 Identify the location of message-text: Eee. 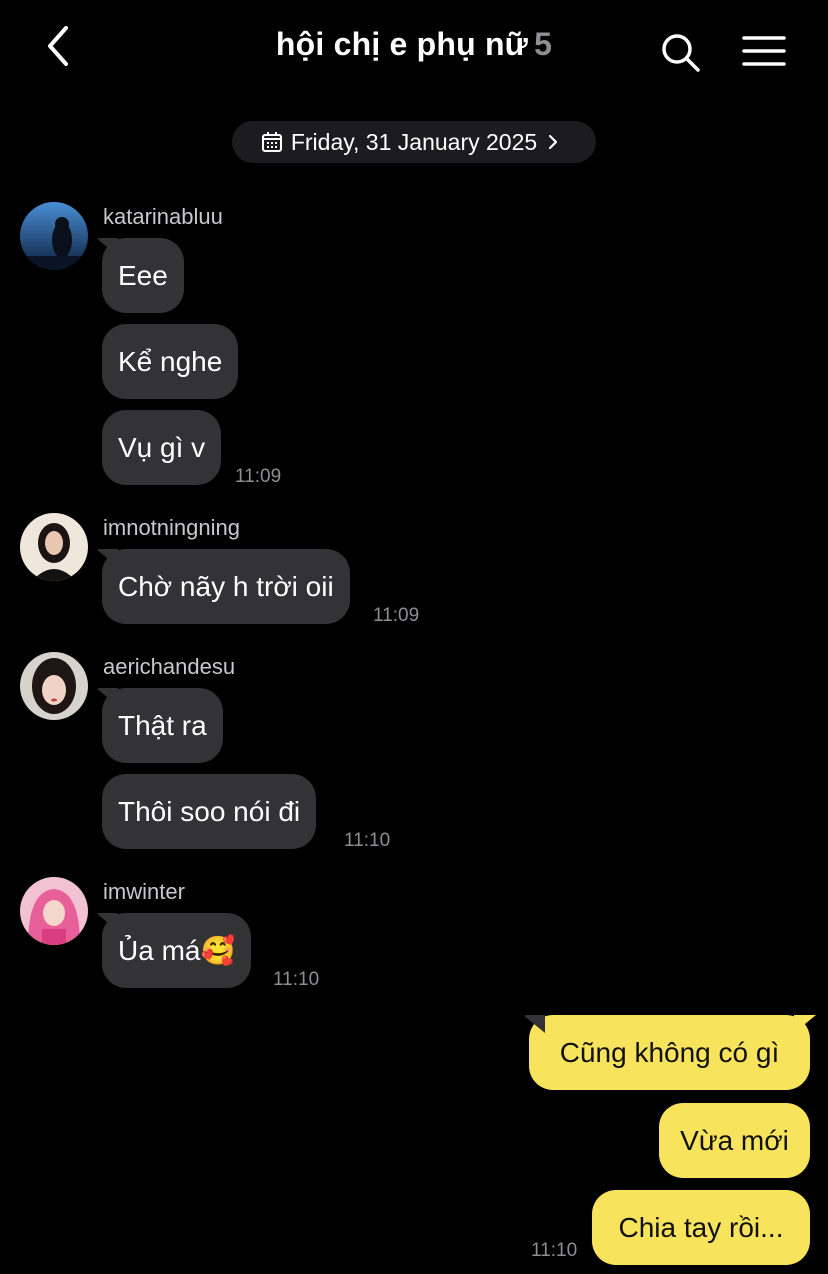
(143, 275).